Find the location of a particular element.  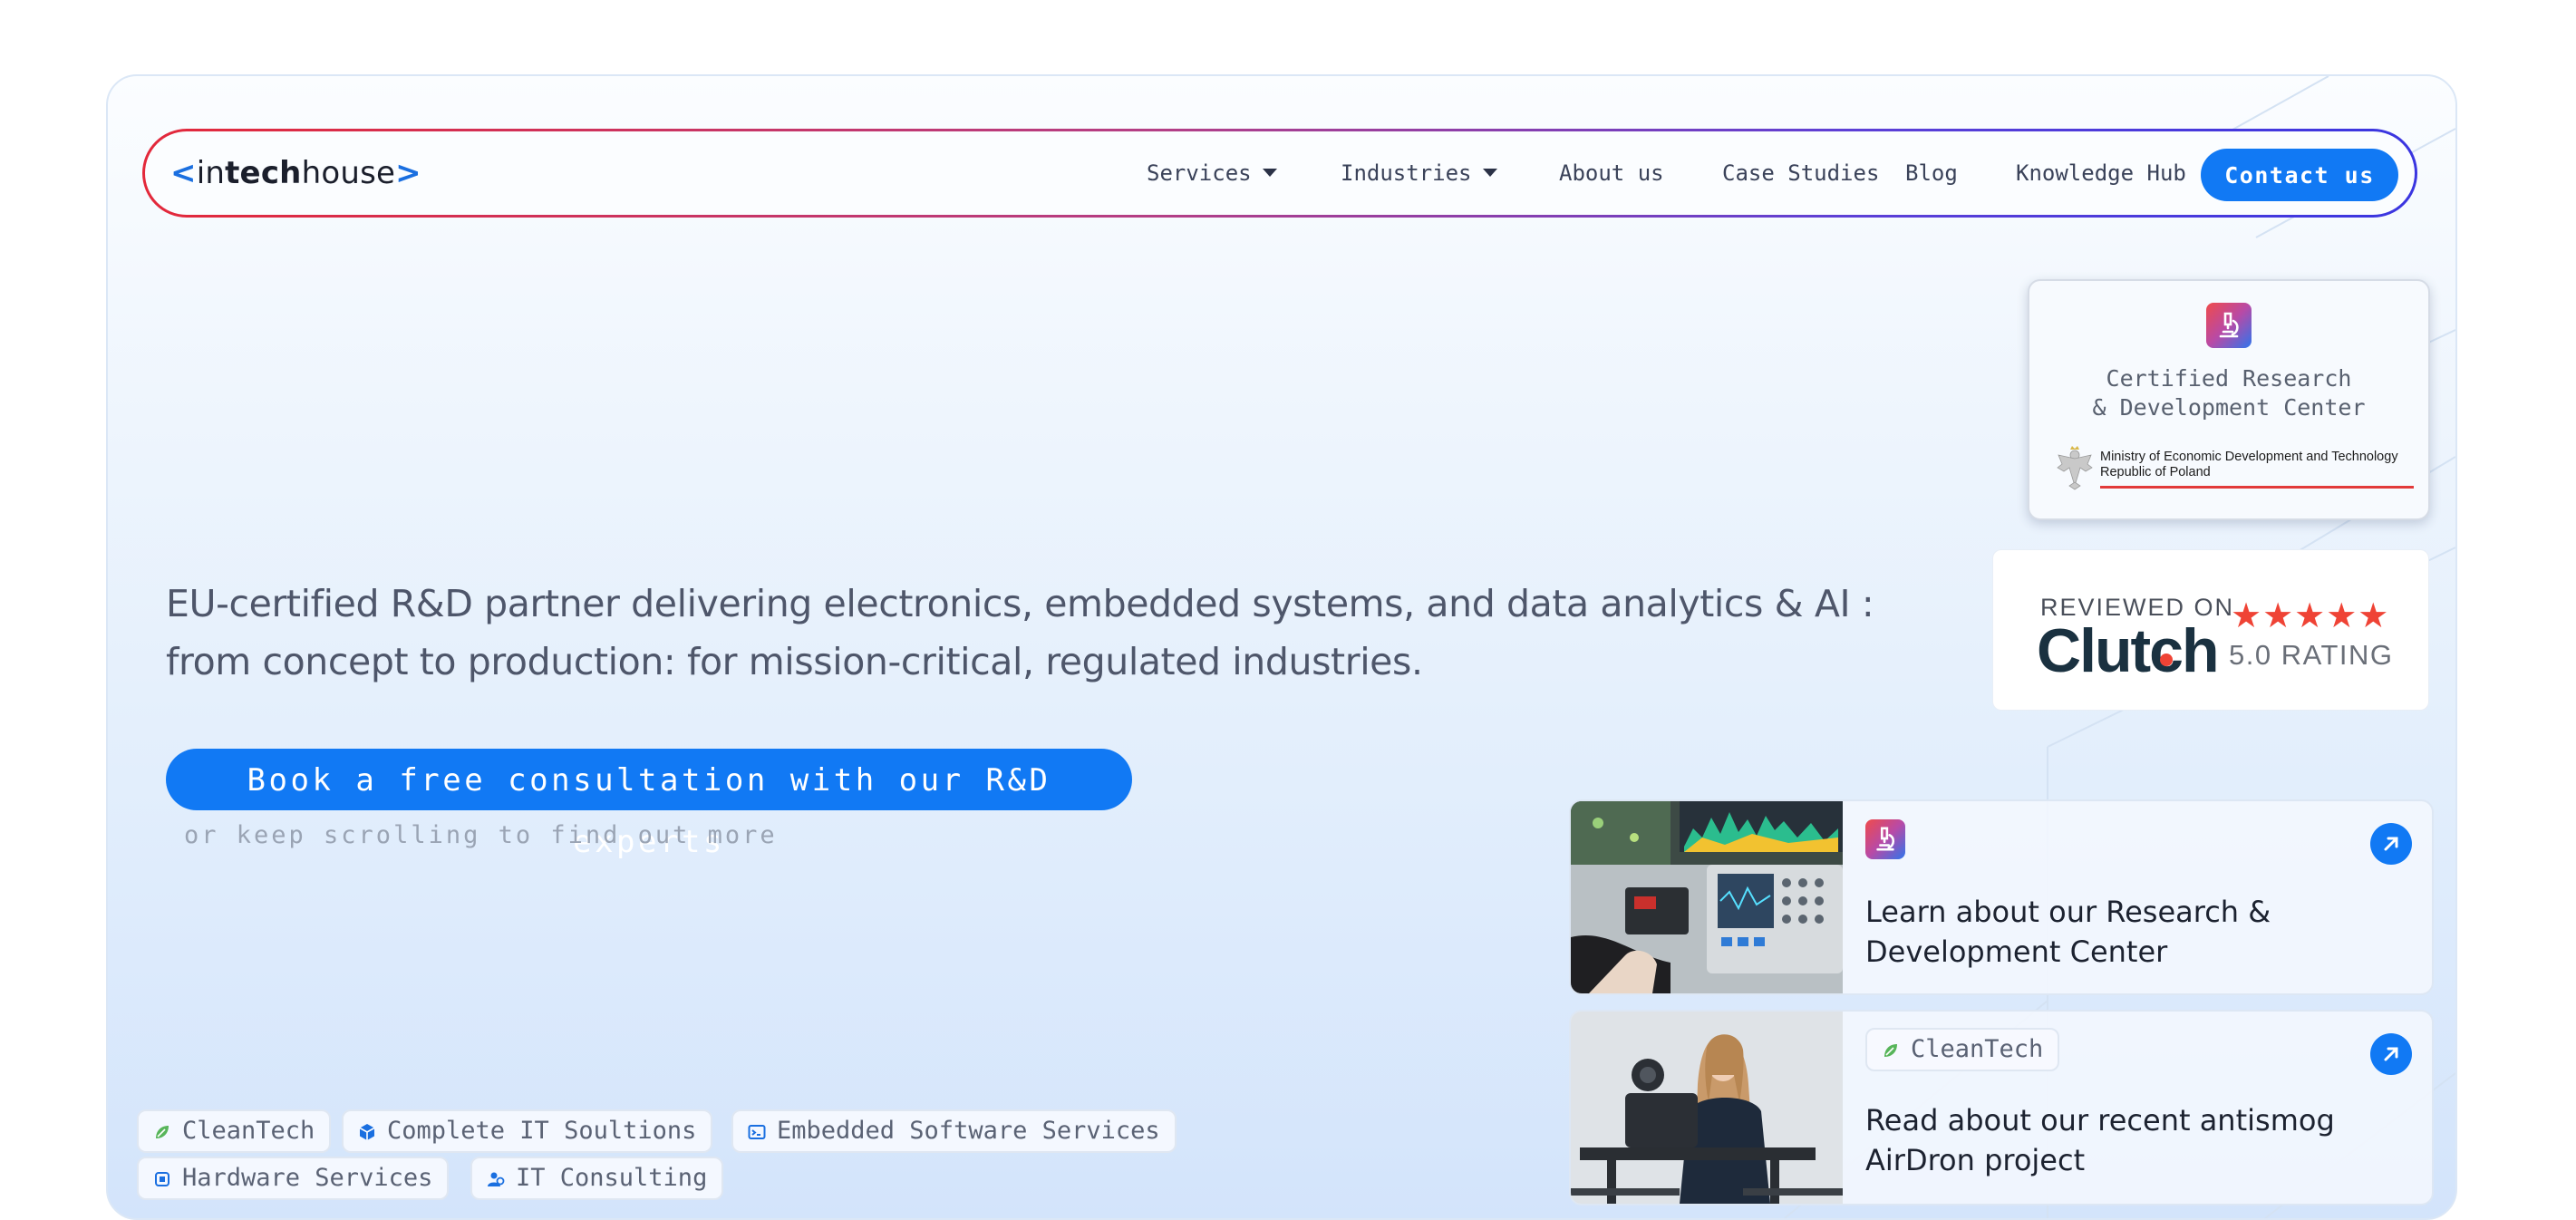

nav-case-studies: Case Studies is located at coordinates (1800, 173).